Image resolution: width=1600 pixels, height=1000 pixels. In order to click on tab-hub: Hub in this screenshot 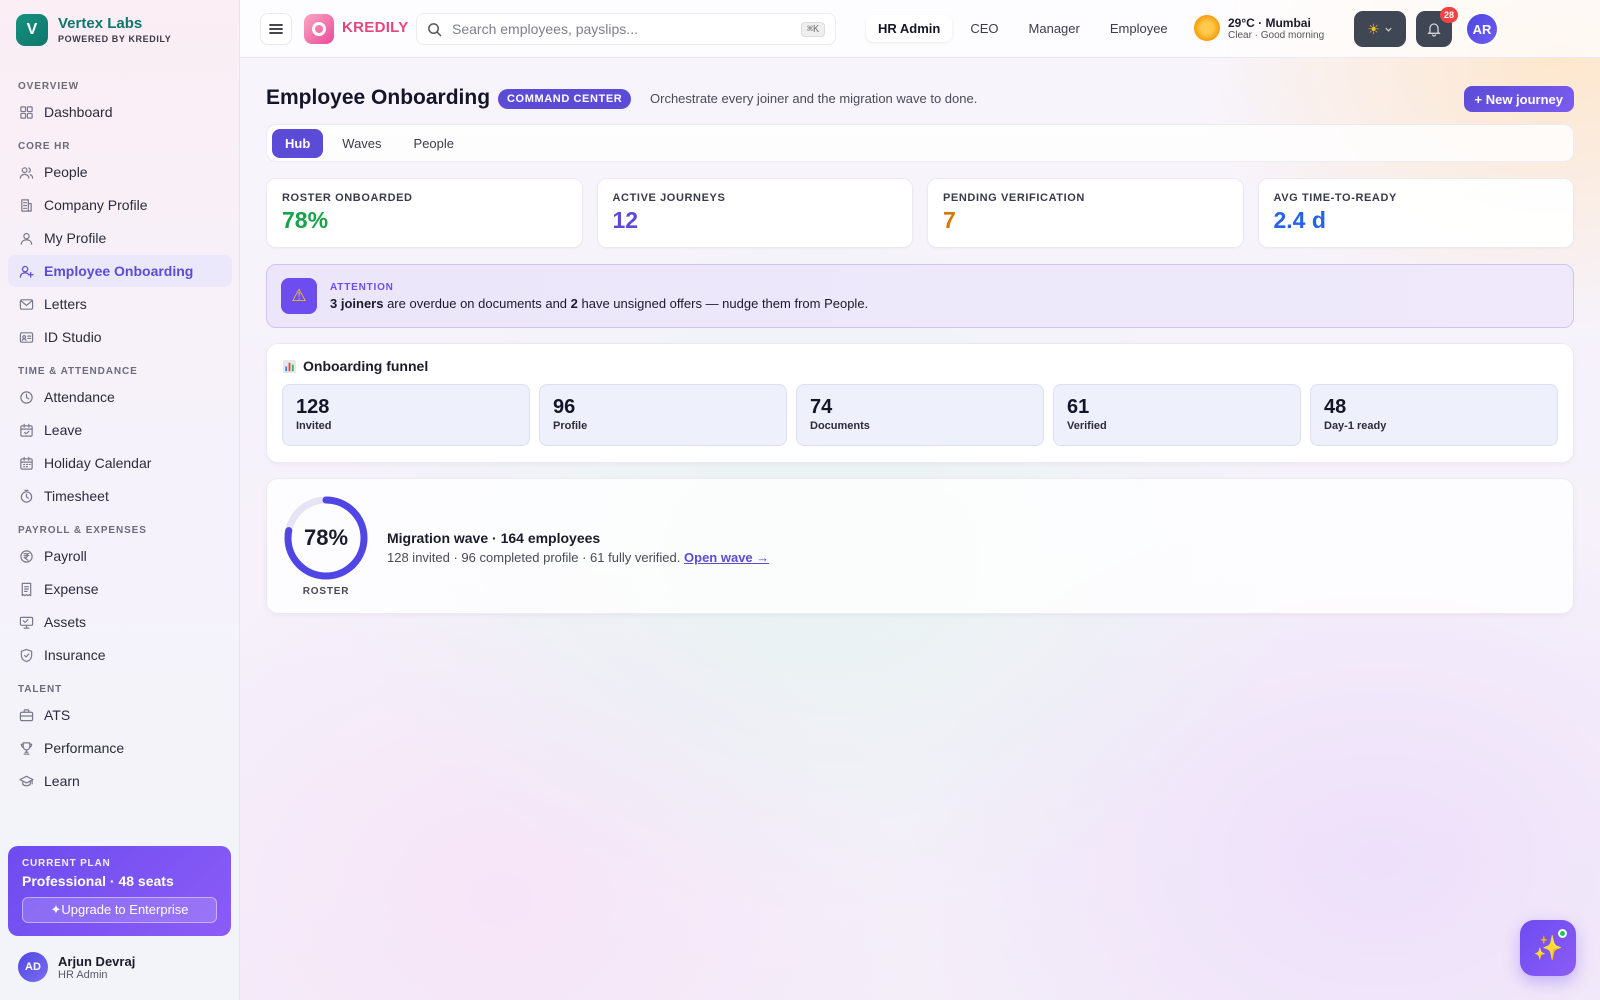, I will do `click(298, 143)`.